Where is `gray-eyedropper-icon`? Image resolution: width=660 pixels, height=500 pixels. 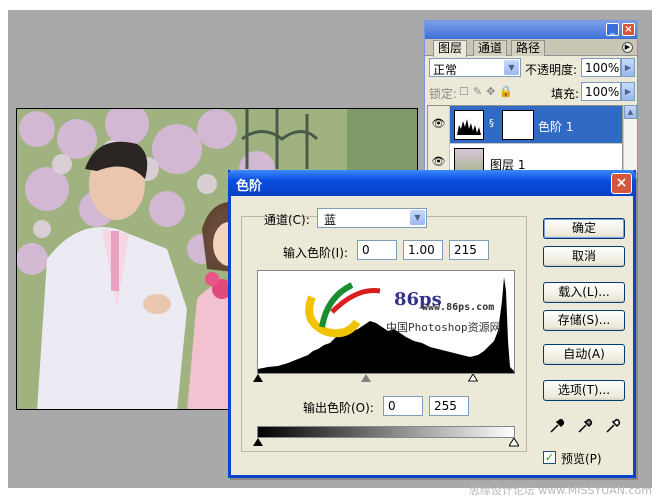 gray-eyedropper-icon is located at coordinates (585, 426).